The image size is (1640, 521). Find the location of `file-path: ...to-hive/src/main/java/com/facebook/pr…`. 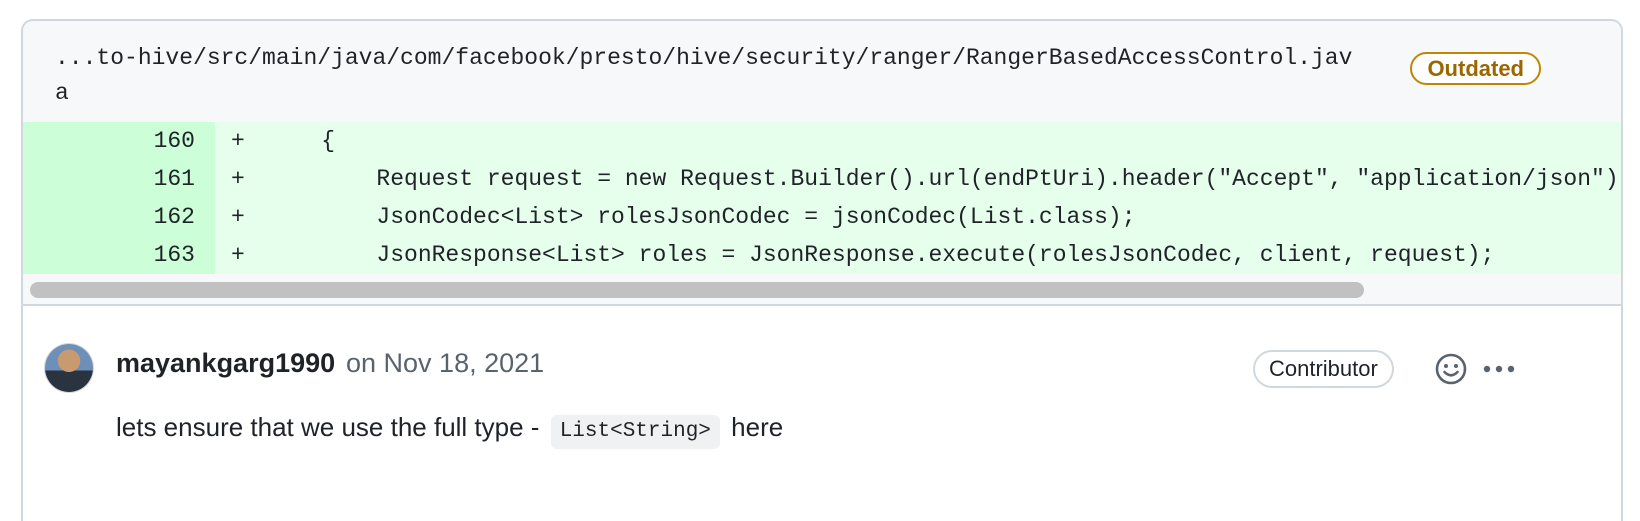

file-path: ...to-hive/src/main/java/com/facebook/pr… is located at coordinates (705, 76).